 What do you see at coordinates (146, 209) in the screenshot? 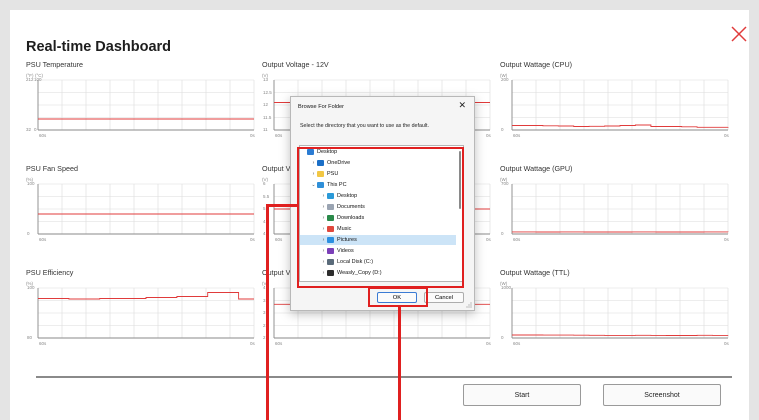
I see `psu-fan-speed-chart` at bounding box center [146, 209].